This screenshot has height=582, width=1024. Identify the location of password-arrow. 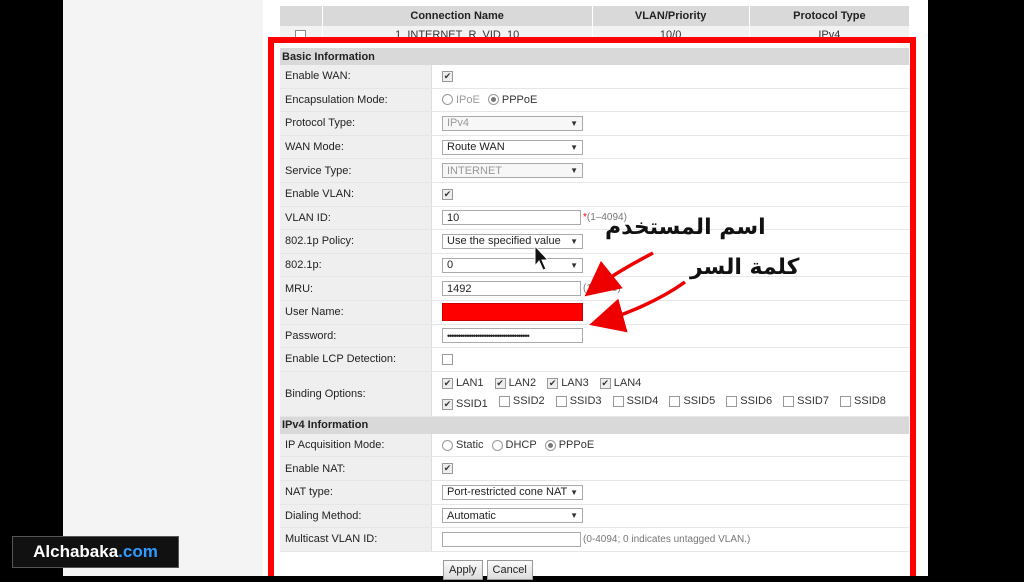
(638, 306).